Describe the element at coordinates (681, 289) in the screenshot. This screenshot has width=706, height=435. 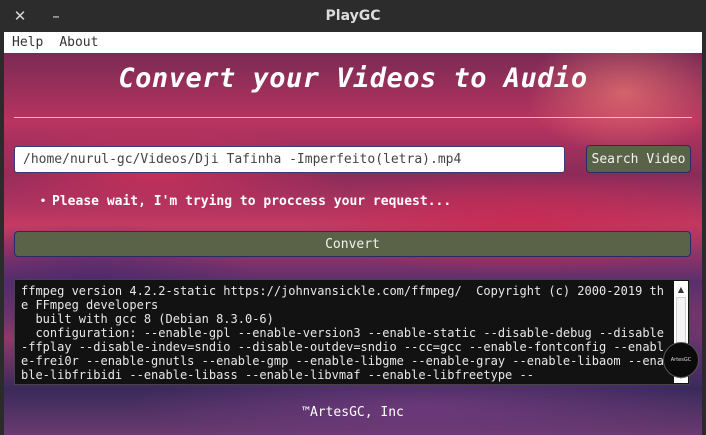
I see `scroll-up-icon: ▲` at that location.